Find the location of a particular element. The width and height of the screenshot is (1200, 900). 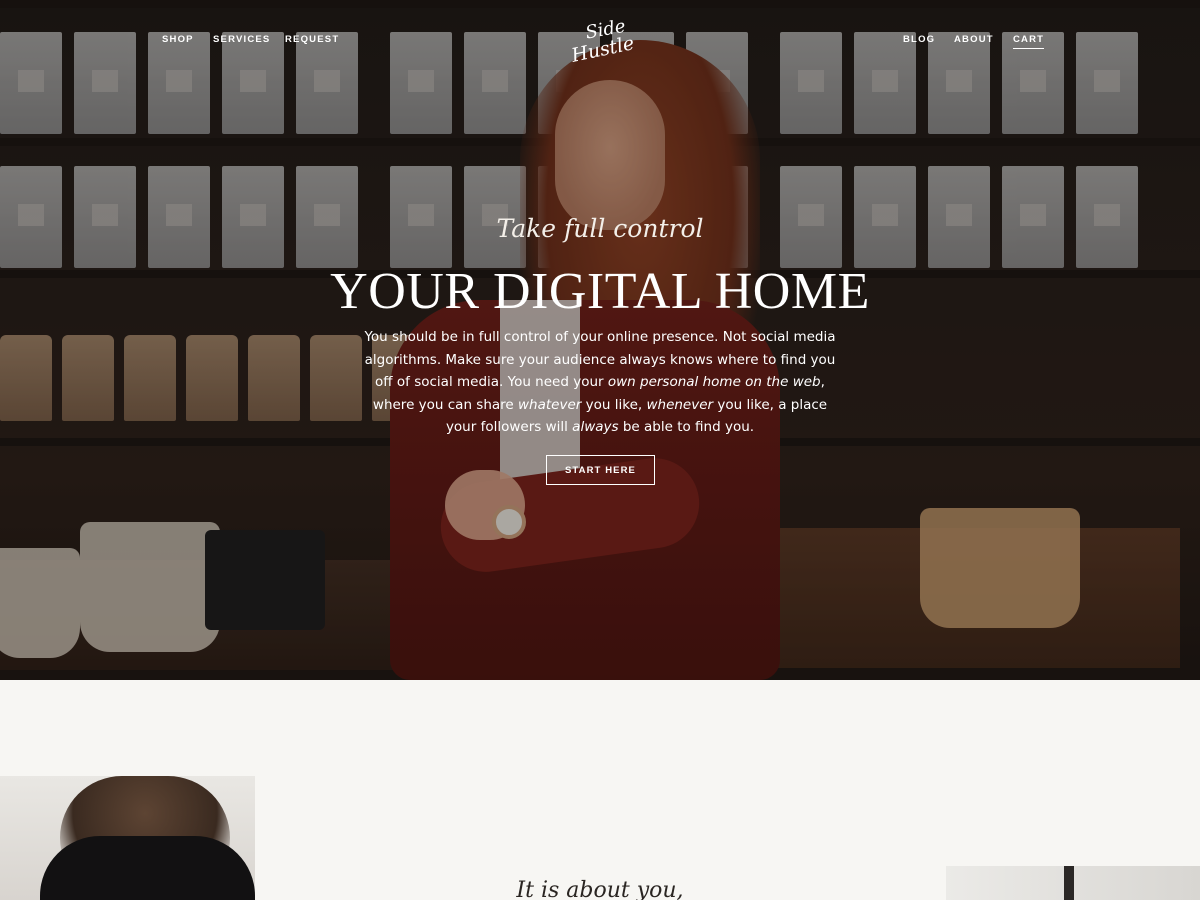

hero-tagline: Take full control is located at coordinates (600, 228).